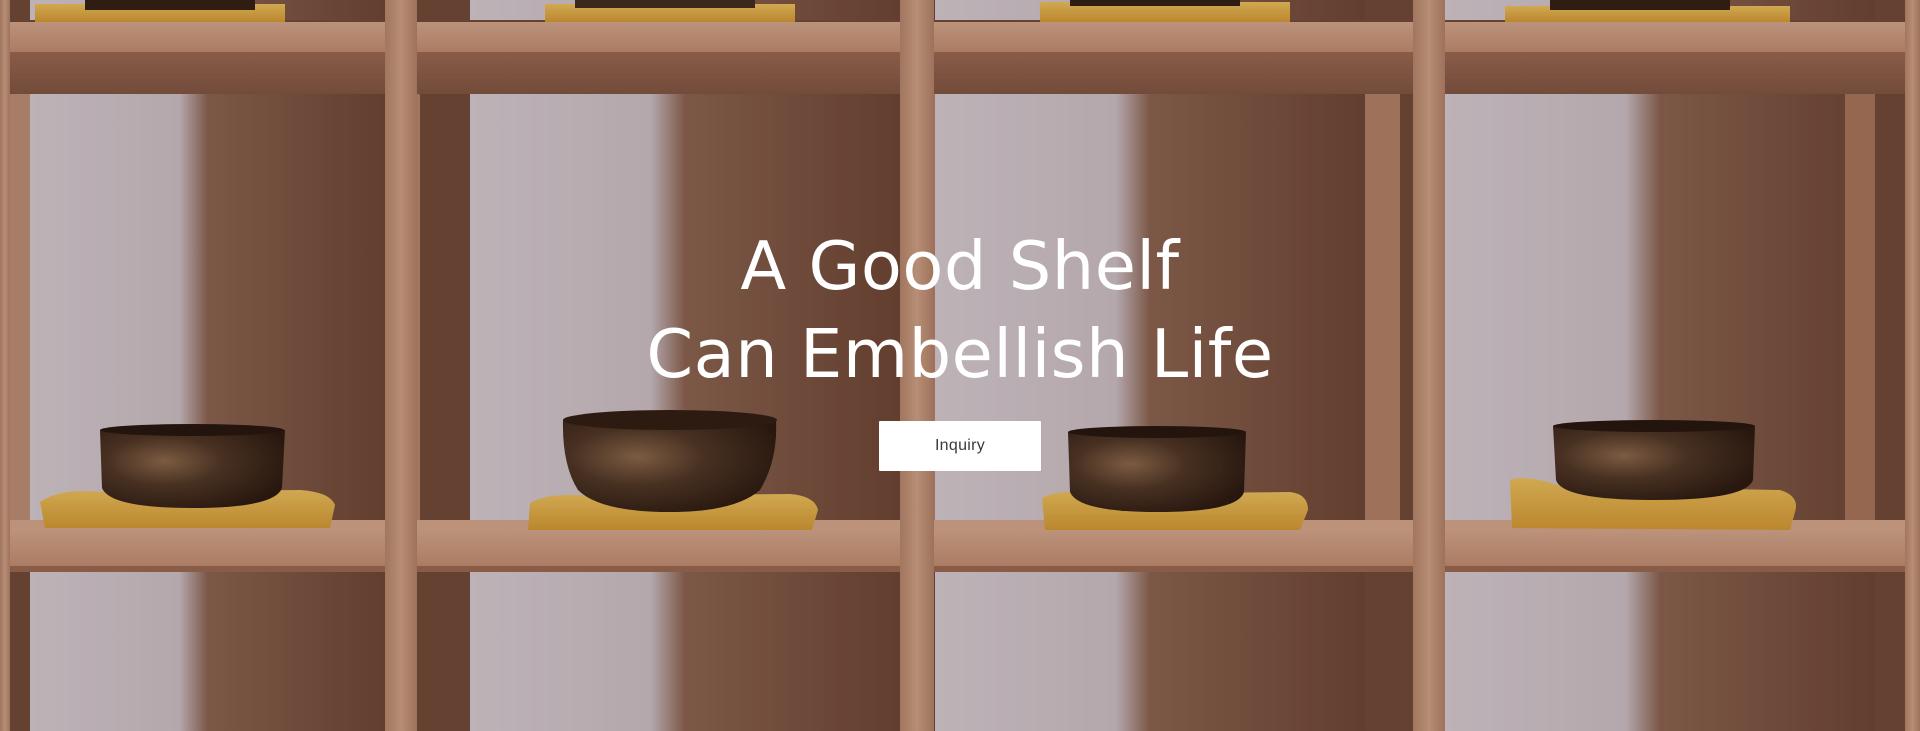 The image size is (1920, 731). I want to click on hero-headline-line-1: A Good Shelf, so click(960, 266).